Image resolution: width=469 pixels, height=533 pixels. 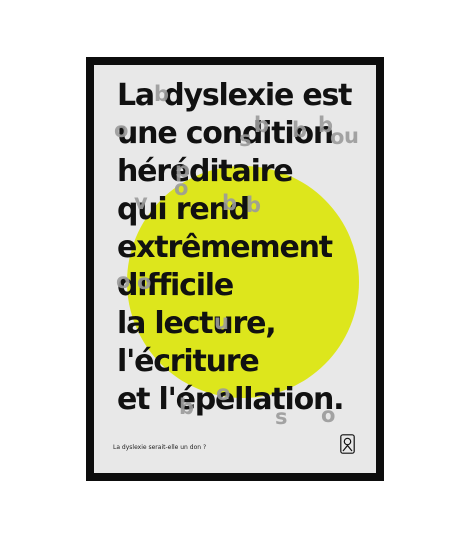 I want to click on poster-line-7: la lecture,, so click(x=197, y=323).